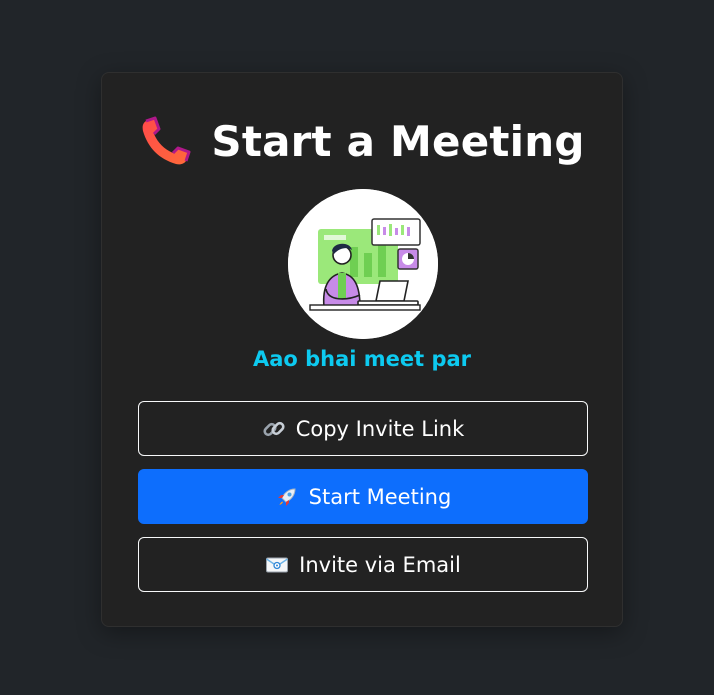  I want to click on copy-invite-link-label: Copy Invite Link, so click(380, 428).